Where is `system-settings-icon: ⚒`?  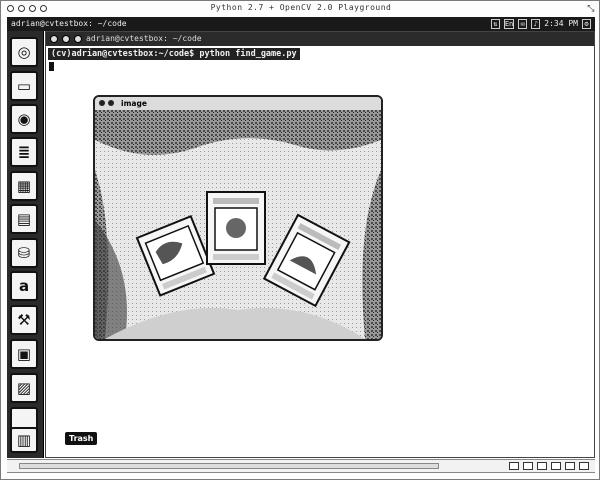
system-settings-icon: ⚒ is located at coordinates (24, 320).